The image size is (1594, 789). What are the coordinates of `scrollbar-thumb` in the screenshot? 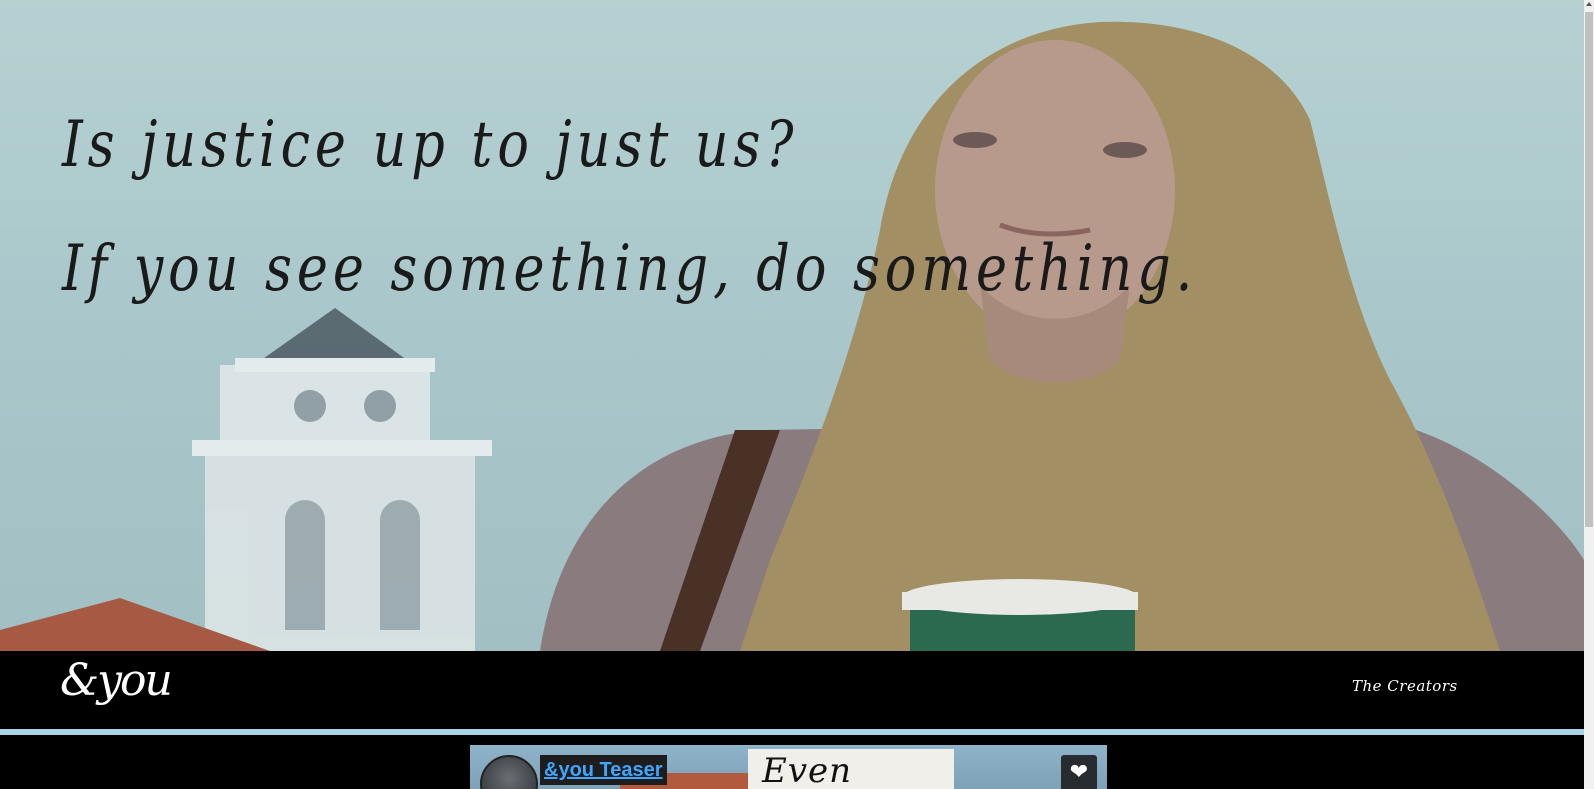 It's located at (1589, 269).